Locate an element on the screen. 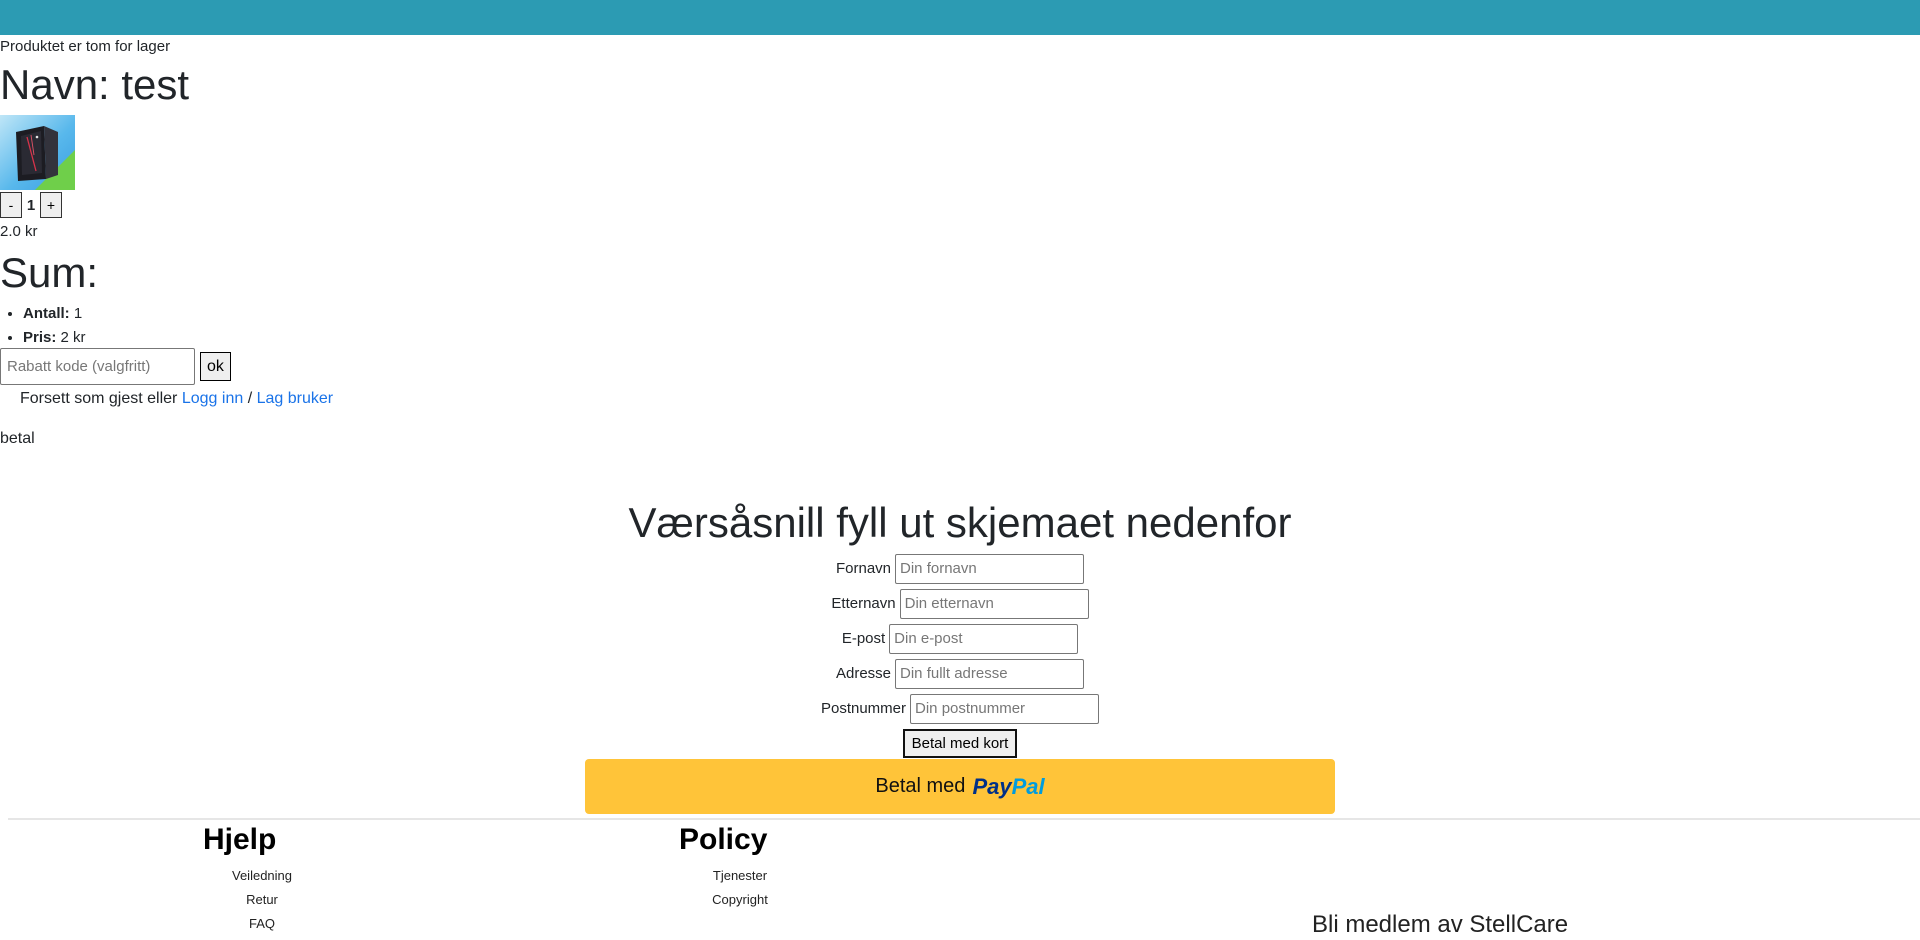 This screenshot has width=1920, height=940. email-row: E-post is located at coordinates (960, 638).